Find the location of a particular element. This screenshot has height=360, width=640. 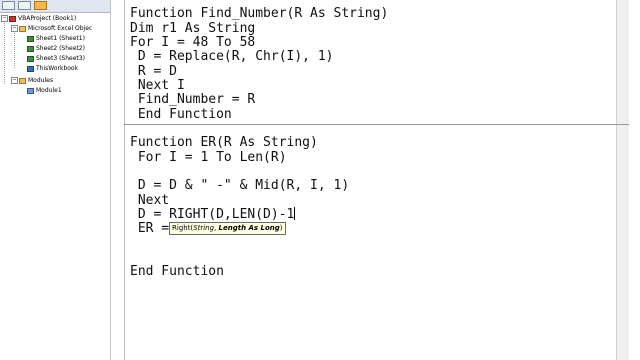

code-line-text: D = RIGHT(D,LEN(D)-1 is located at coordinates (212, 214).